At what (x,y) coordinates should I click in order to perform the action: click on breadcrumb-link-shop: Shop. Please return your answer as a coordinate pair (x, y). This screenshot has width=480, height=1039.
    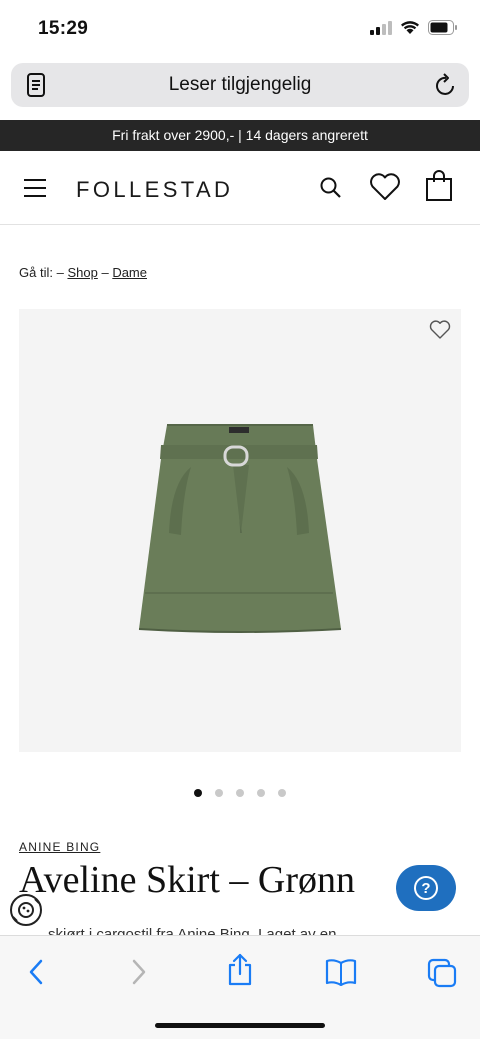
    Looking at the image, I should click on (82, 272).